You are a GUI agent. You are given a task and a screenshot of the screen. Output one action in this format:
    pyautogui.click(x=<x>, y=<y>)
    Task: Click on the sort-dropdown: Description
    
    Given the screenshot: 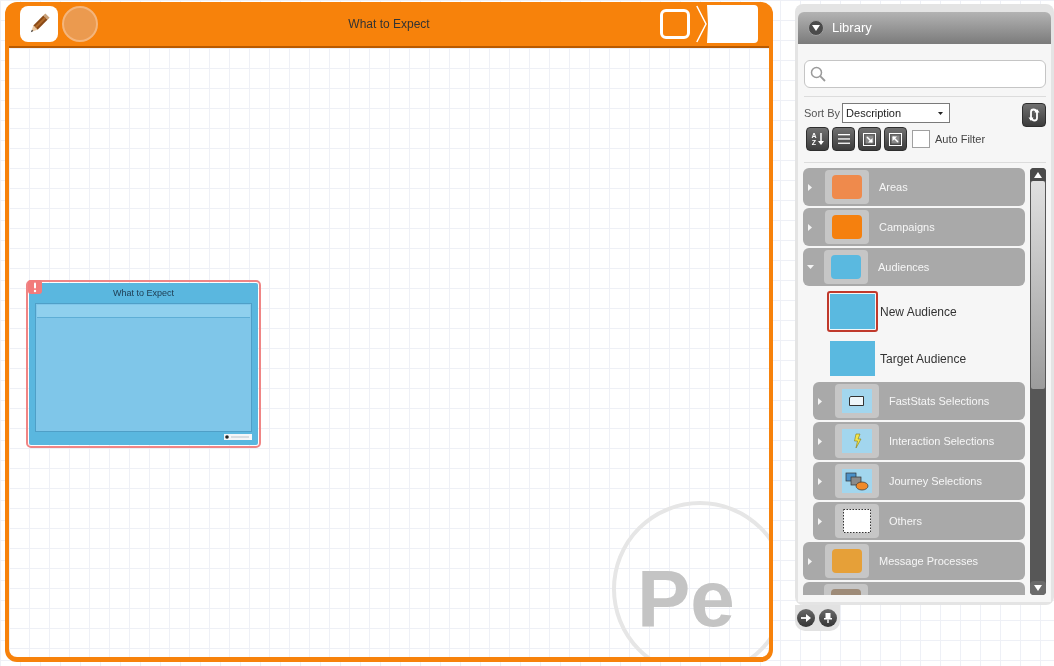 What is the action you would take?
    pyautogui.click(x=896, y=113)
    